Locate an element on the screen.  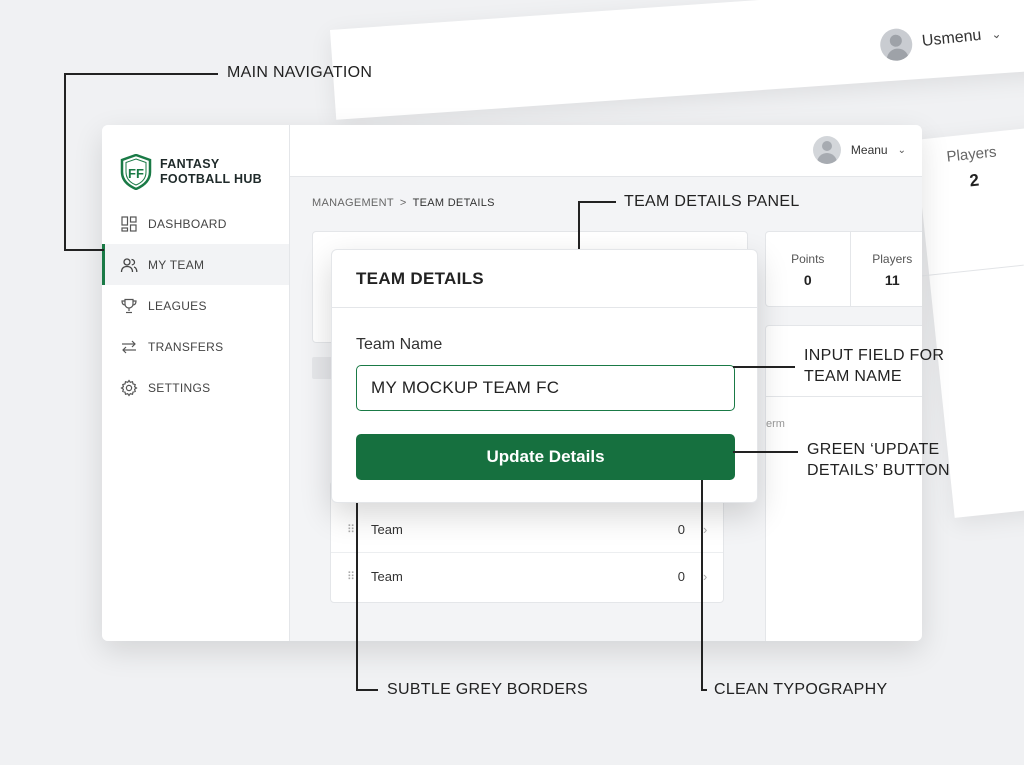
breadcrumb: MANAGEMENT > TEAM DETAILS is located at coordinates (403, 203).